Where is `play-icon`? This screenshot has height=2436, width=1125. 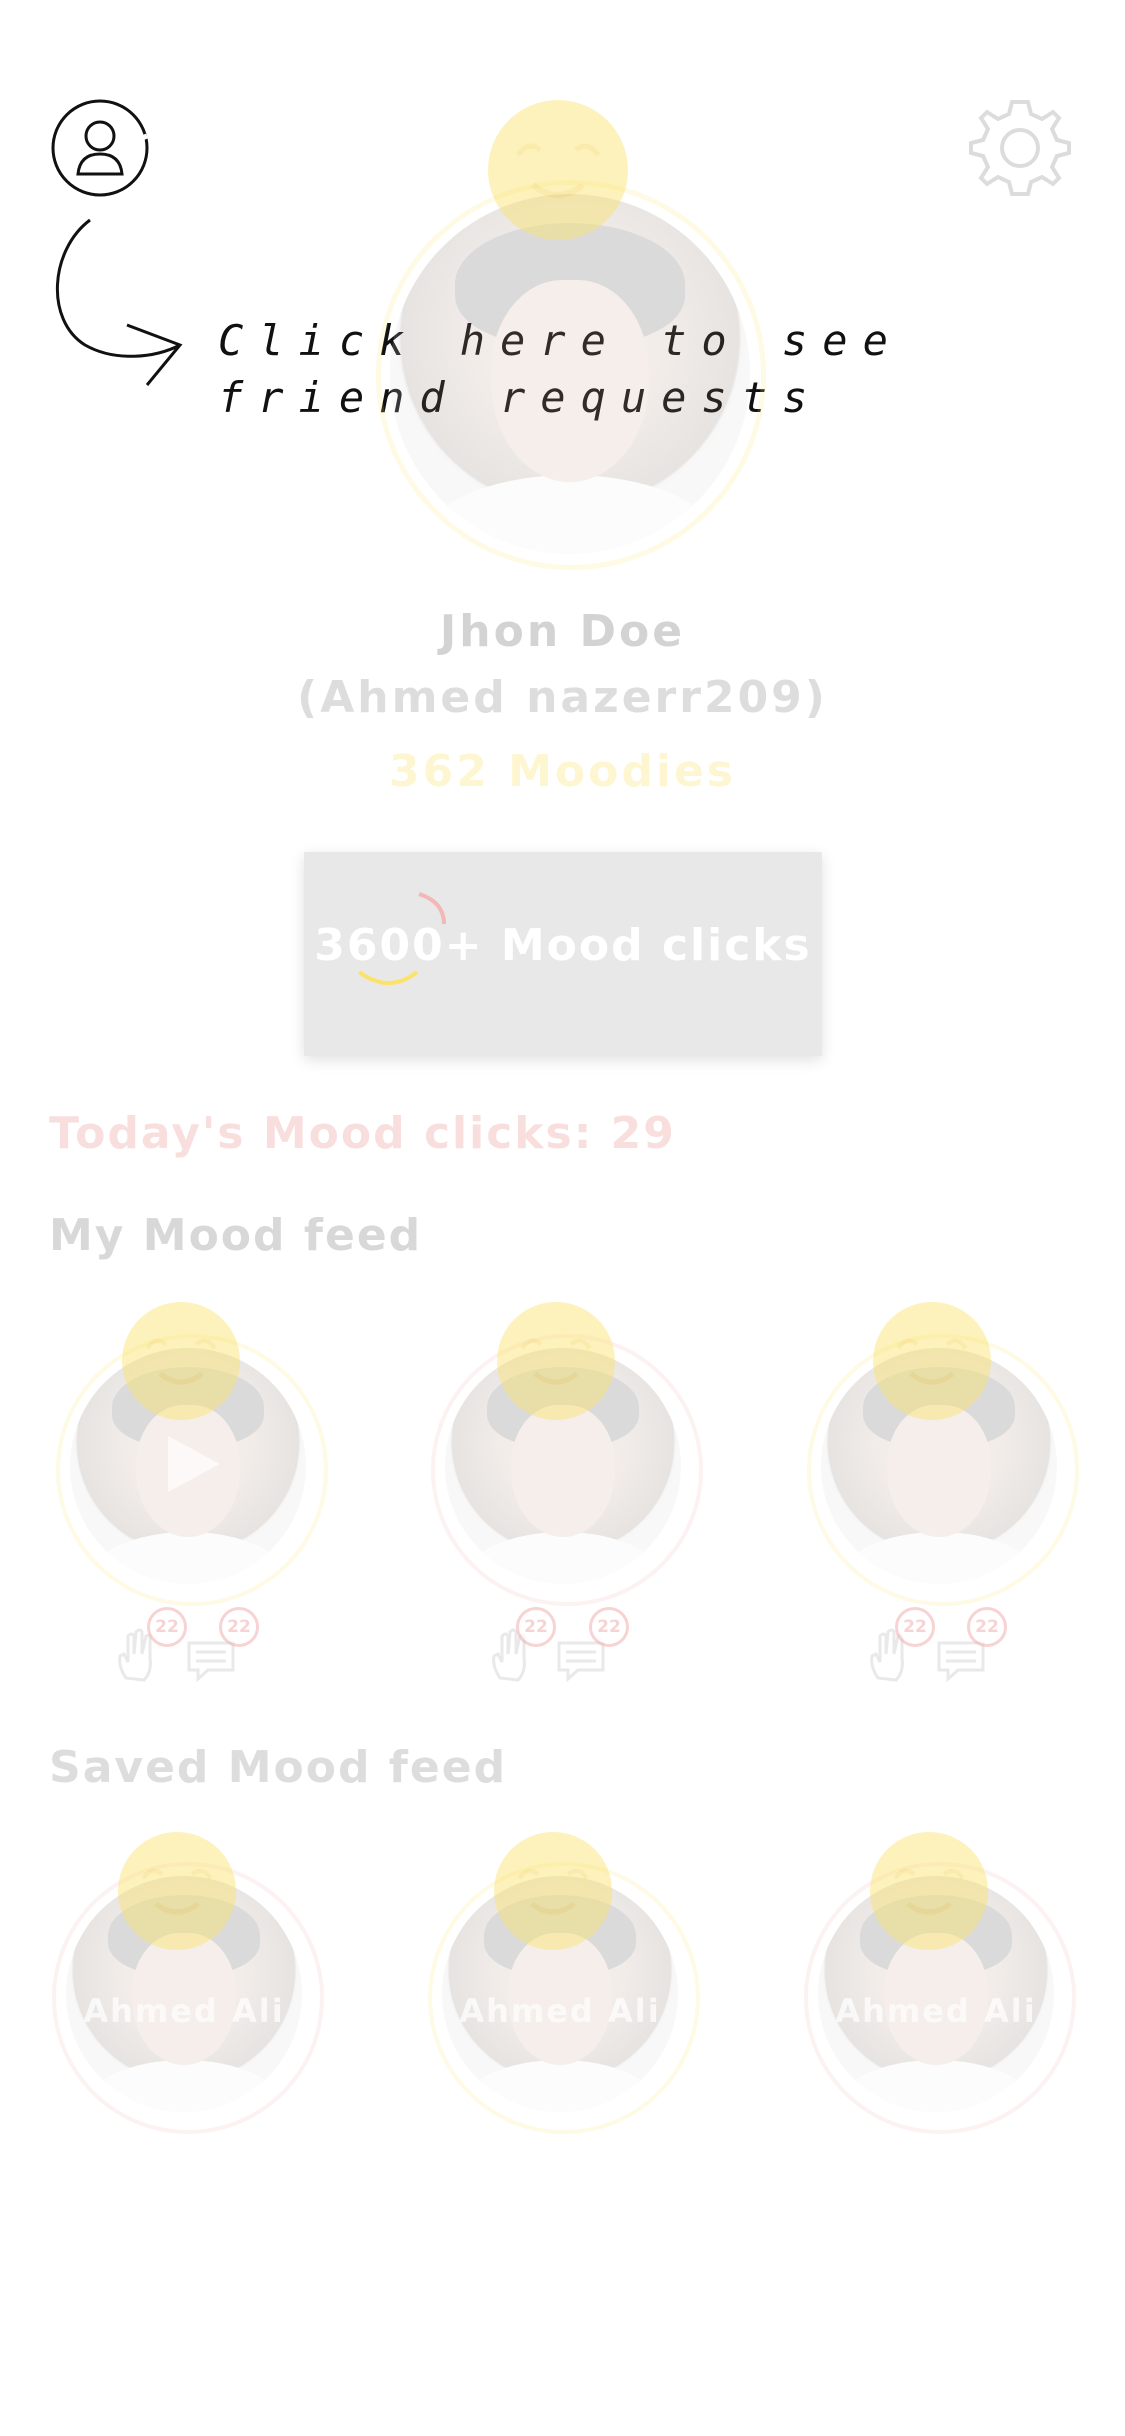
play-icon is located at coordinates (194, 1464).